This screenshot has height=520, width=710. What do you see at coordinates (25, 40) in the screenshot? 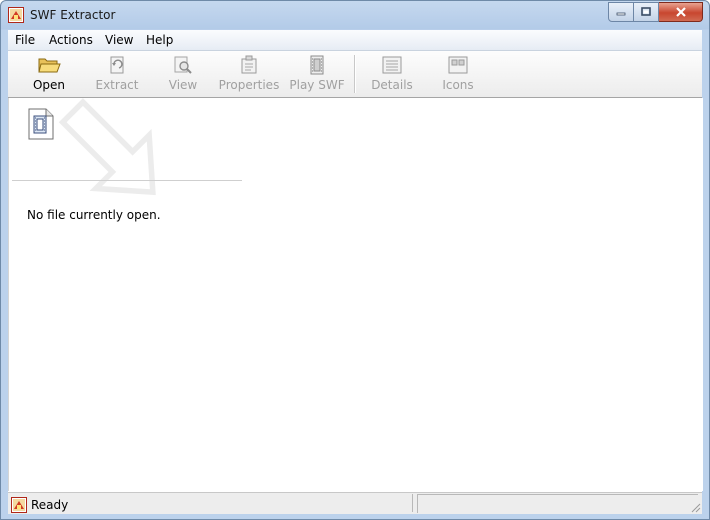
I see `menu-file: File` at bounding box center [25, 40].